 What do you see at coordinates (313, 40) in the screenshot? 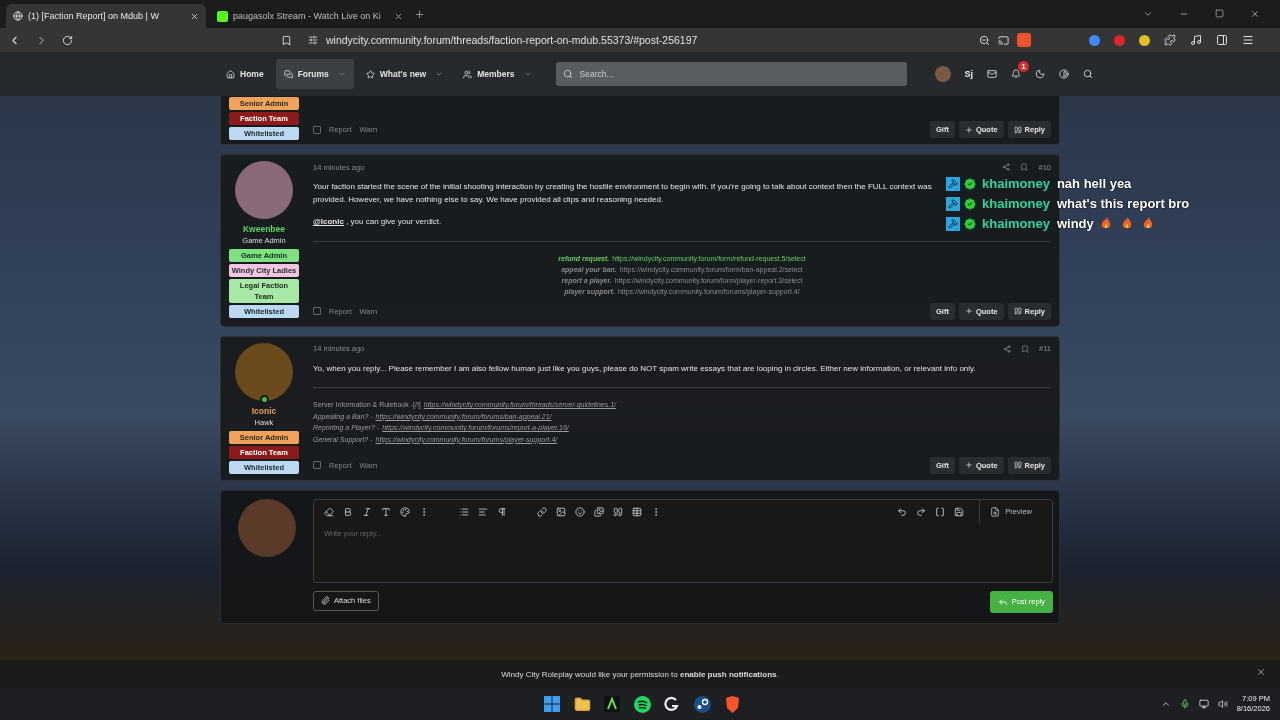
I see `site-settings-icon` at bounding box center [313, 40].